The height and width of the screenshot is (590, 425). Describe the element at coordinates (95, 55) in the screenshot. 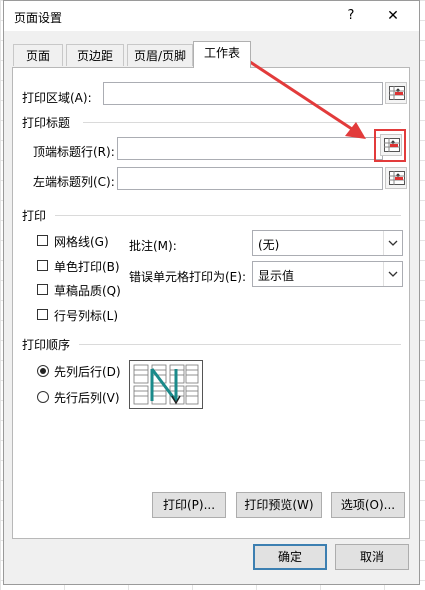

I see `tab-margins: 页边距` at that location.